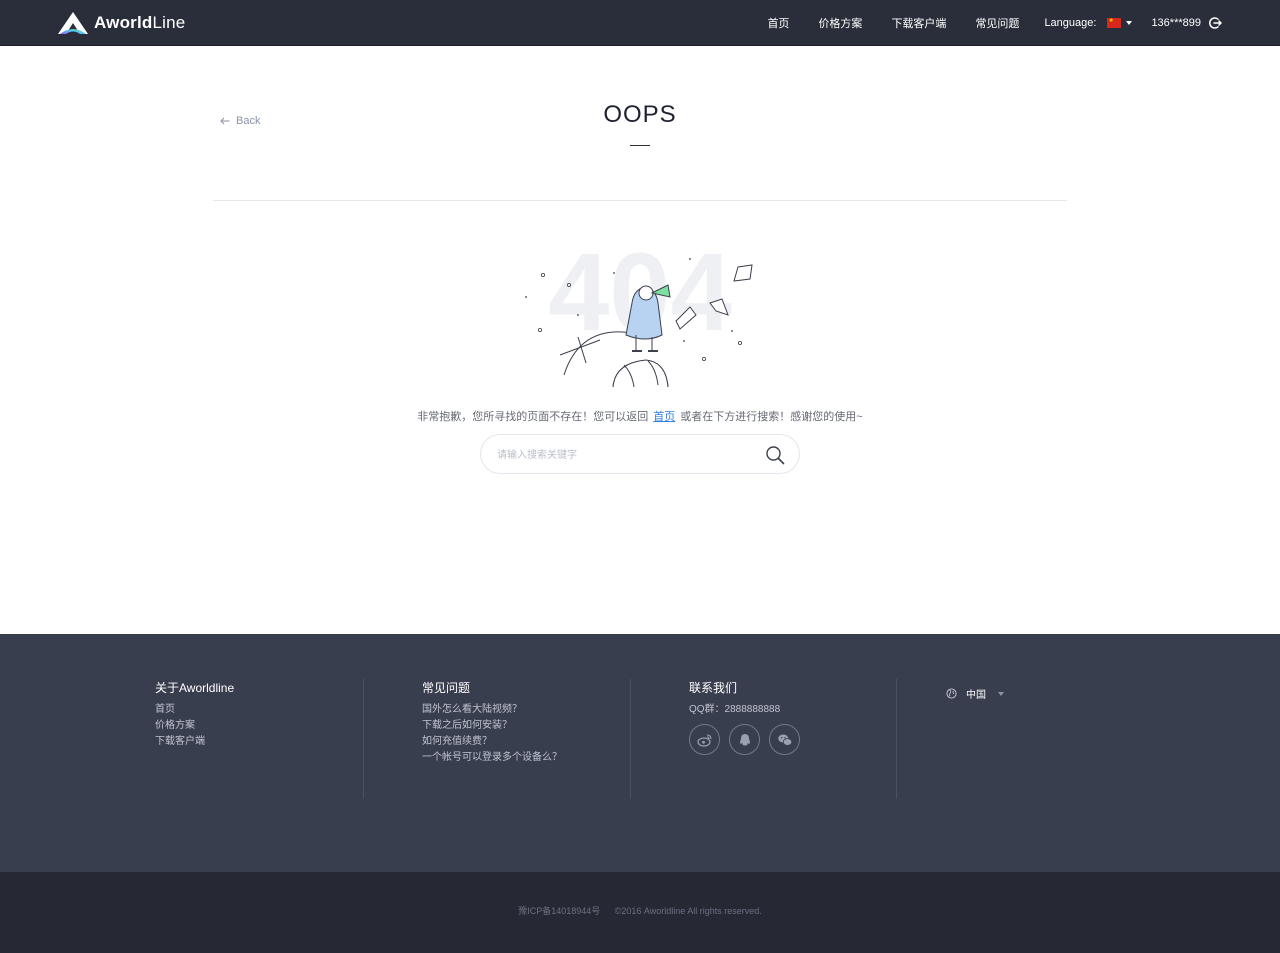 Image resolution: width=1280 pixels, height=953 pixels. I want to click on copyright-notice: ©2016 Aworldline All rights reserved., so click(688, 911).